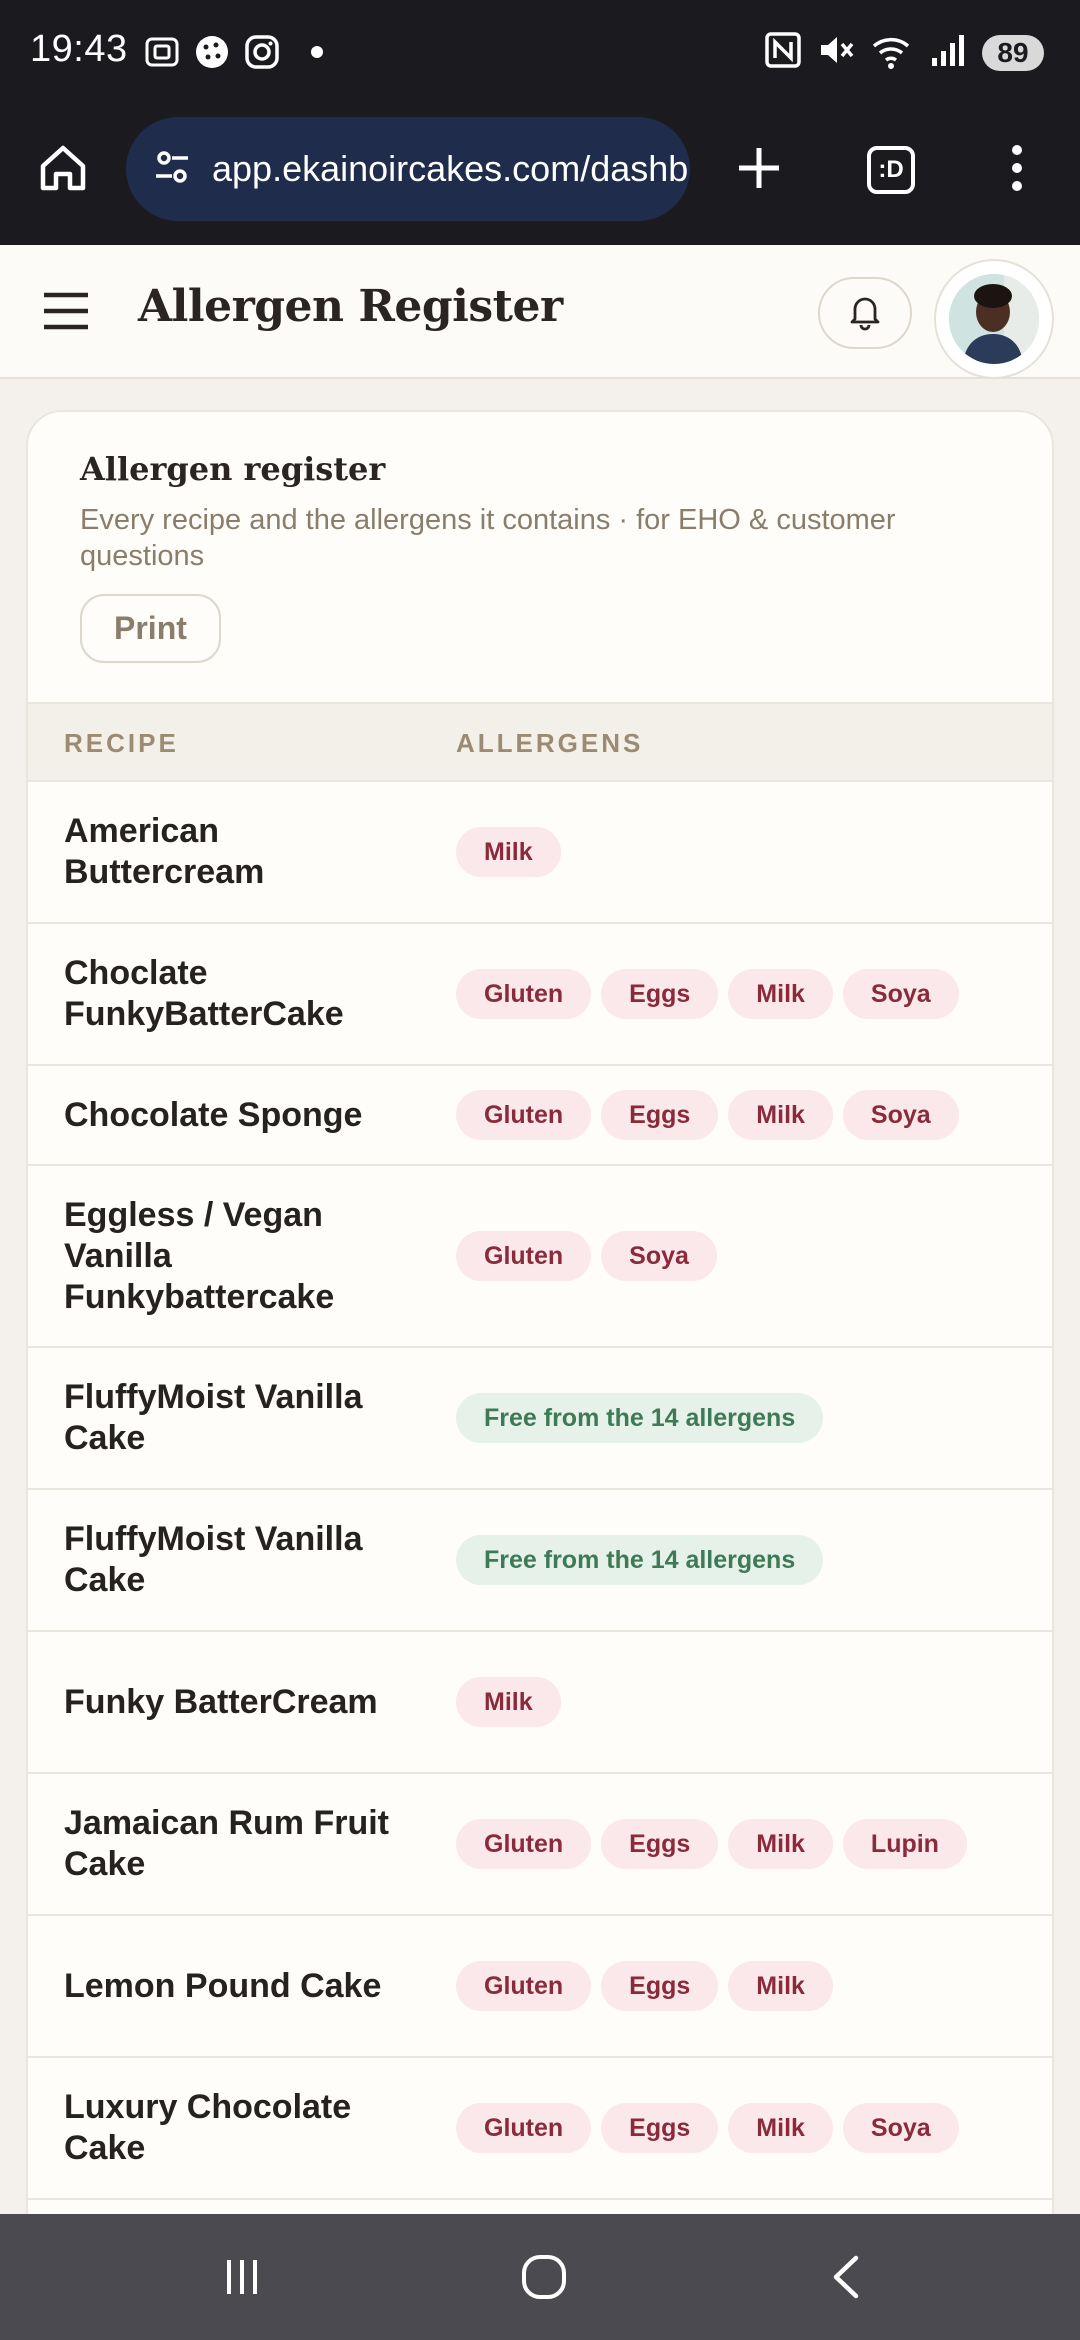  What do you see at coordinates (233, 469) in the screenshot?
I see `card-title: Allergen register` at bounding box center [233, 469].